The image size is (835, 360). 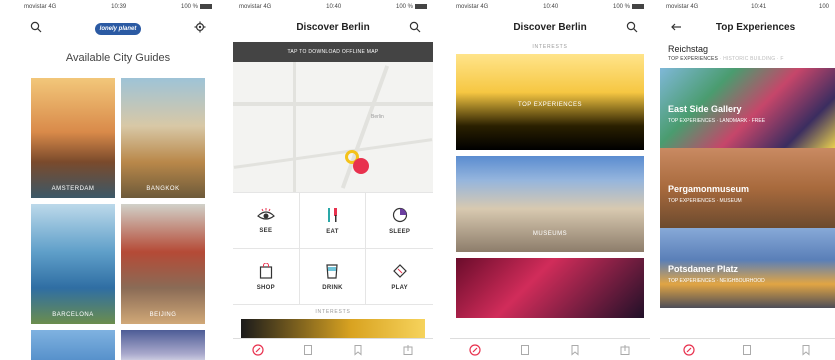 I want to click on city-tile-beijing: BEIJING, so click(x=163, y=264).